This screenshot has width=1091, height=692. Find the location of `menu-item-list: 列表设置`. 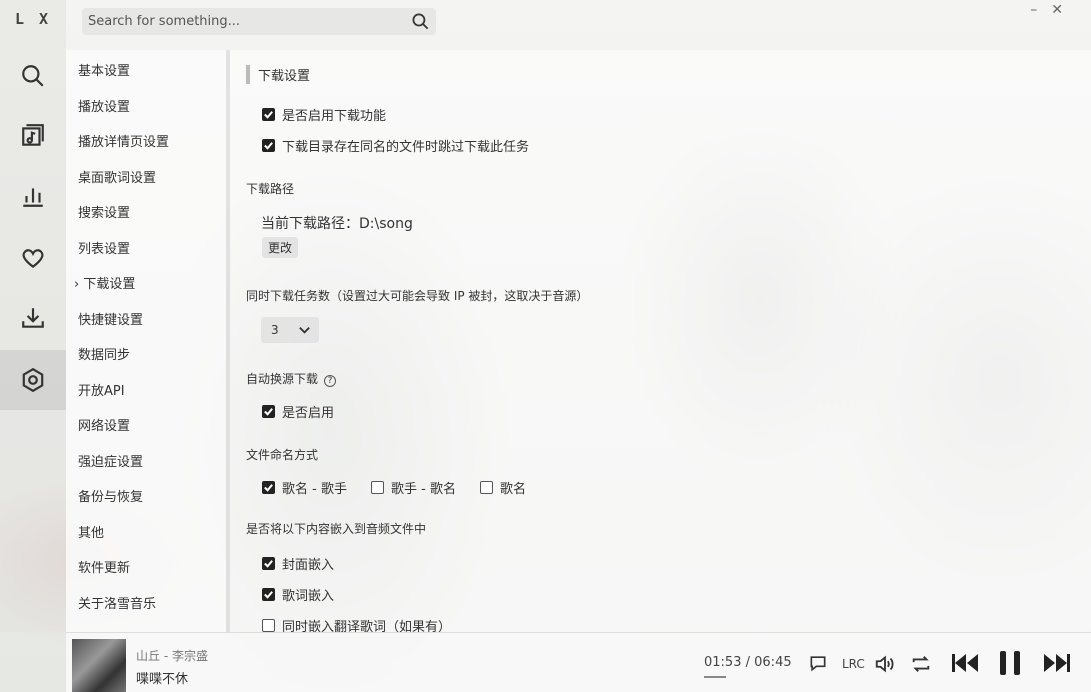

menu-item-list: 列表设置 is located at coordinates (104, 247).